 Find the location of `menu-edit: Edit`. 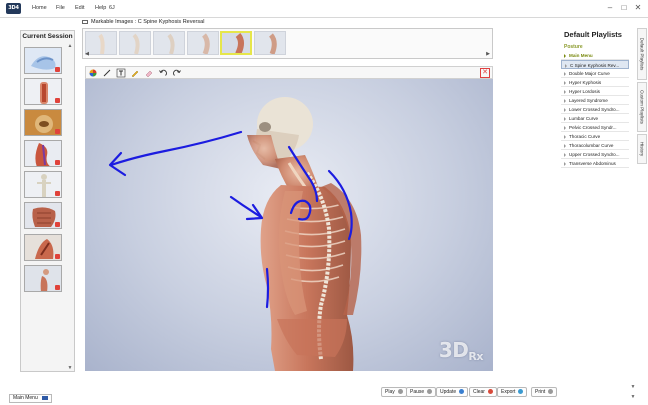

menu-edit: Edit is located at coordinates (79, 8).